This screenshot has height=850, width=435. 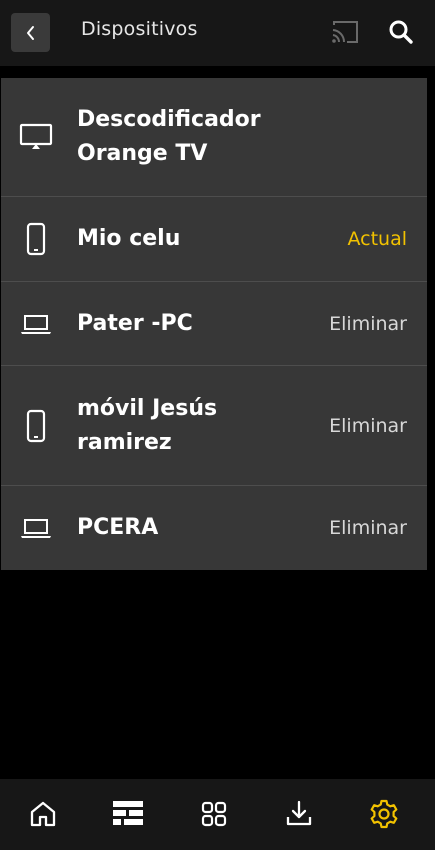 I want to click on tv-icon, so click(x=36, y=136).